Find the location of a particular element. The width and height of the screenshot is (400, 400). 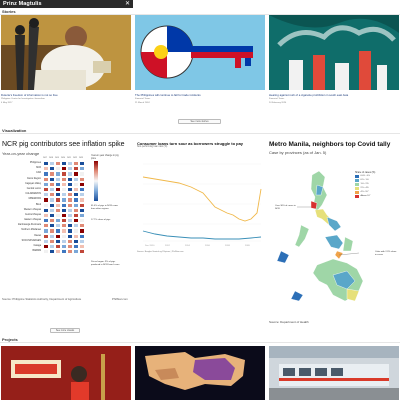

legend-label: 0.5 - 1.0 is located at coordinates (364, 180).